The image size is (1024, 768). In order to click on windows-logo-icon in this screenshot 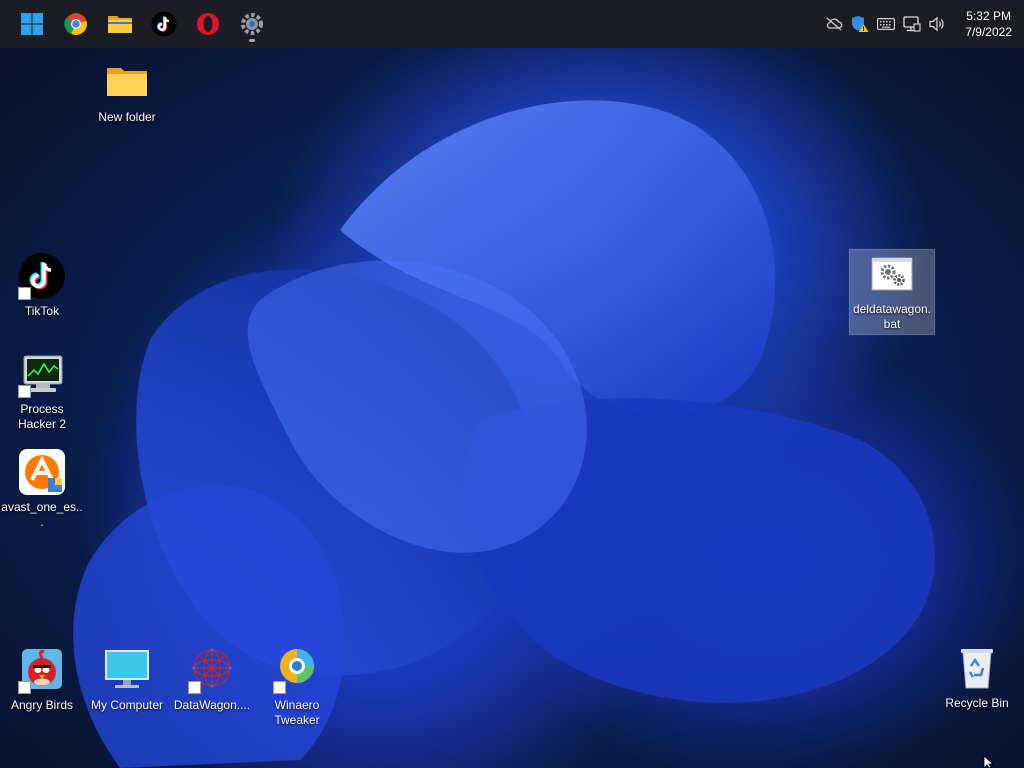, I will do `click(32, 24)`.